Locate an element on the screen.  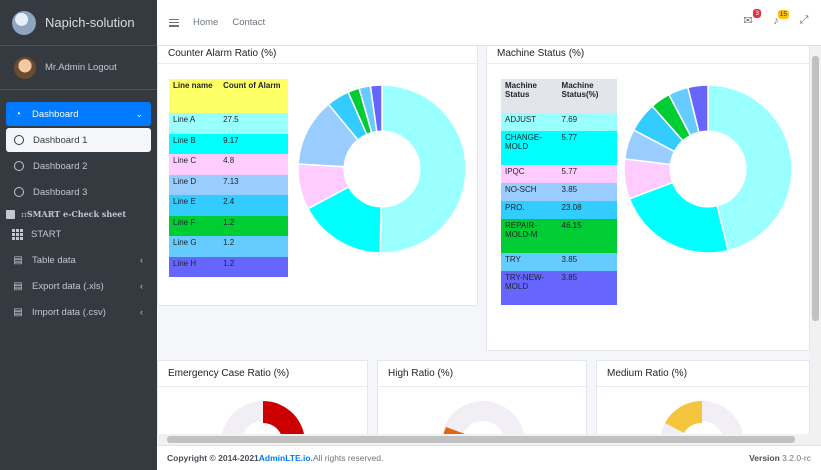
table-row: CHANGE-MOLD 5.77 is located at coordinates (559, 148).